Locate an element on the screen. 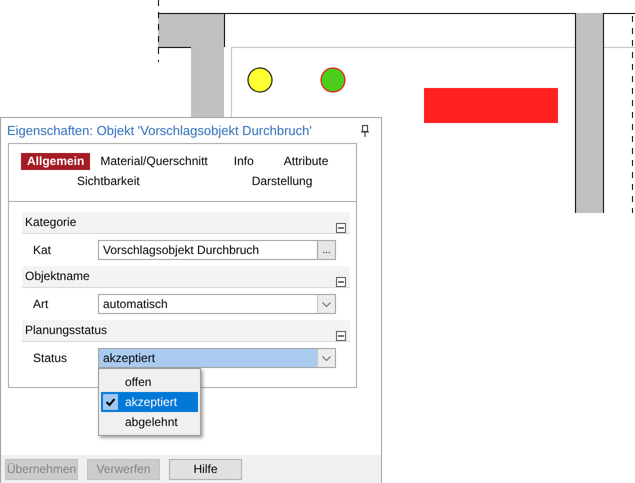 The image size is (635, 483). tab: Allgemein is located at coordinates (55, 161).